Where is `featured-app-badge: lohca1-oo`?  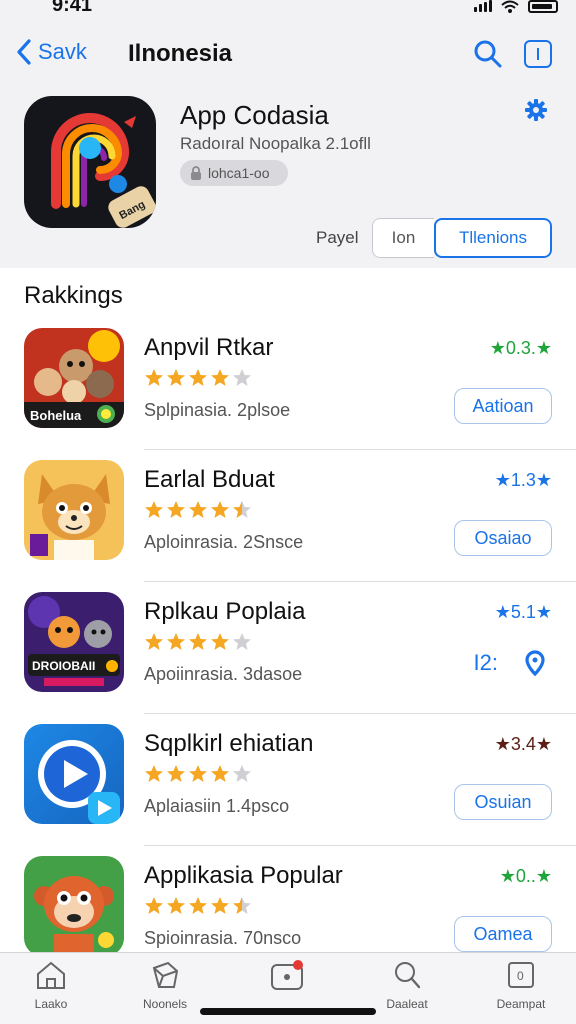
featured-app-badge: lohca1-oo is located at coordinates (234, 173).